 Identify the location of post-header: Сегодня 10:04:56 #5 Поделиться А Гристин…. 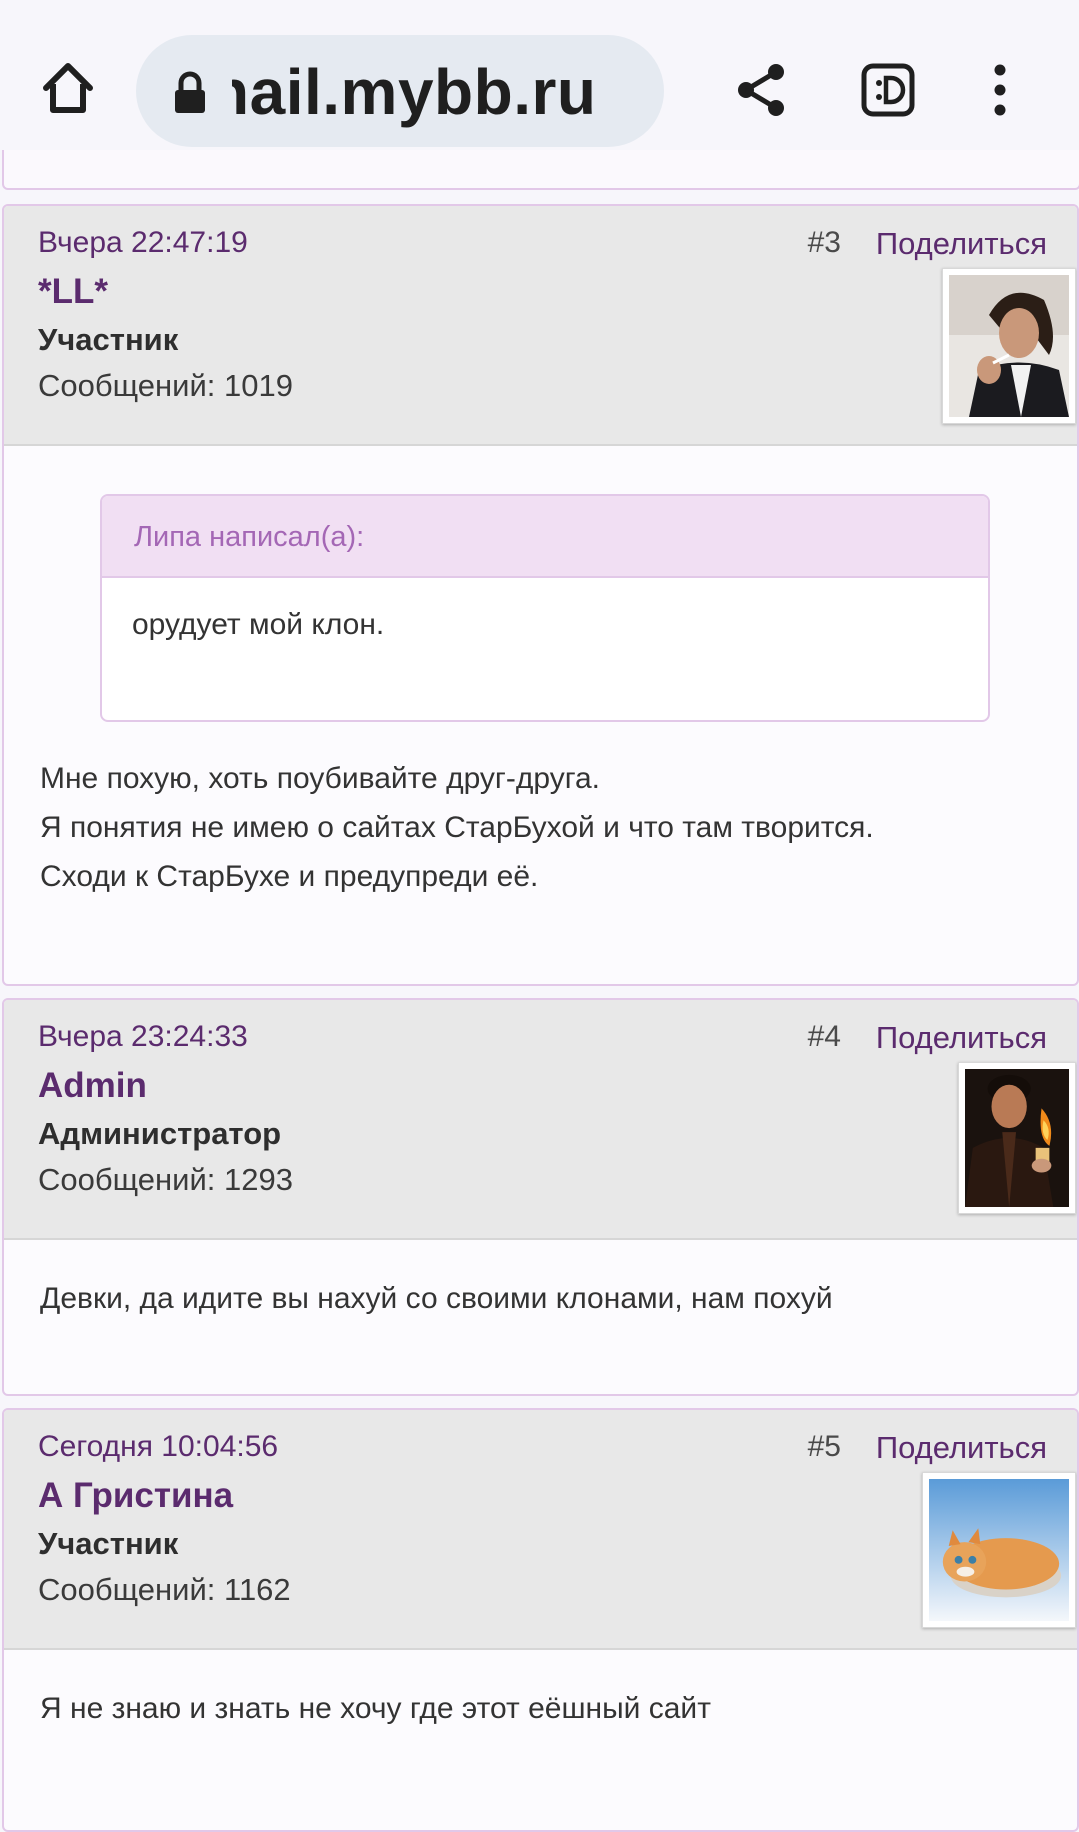
(540, 1530).